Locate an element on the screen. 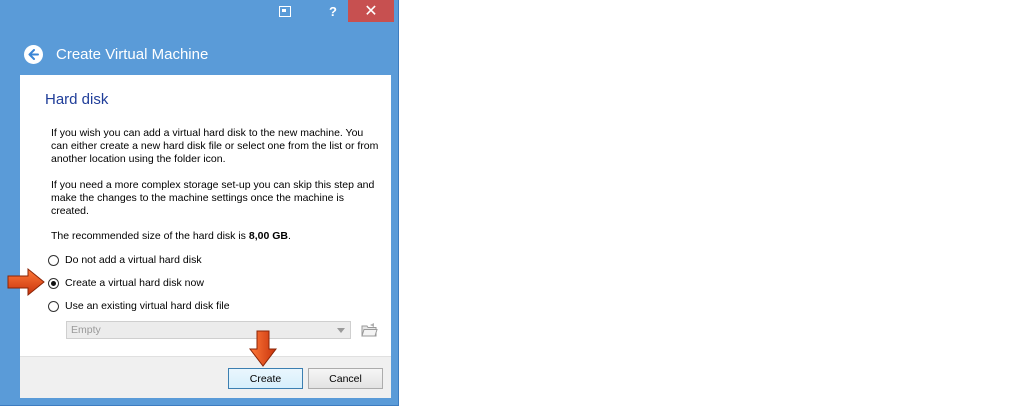 The width and height of the screenshot is (1023, 406). chevron-down-icon is located at coordinates (341, 330).